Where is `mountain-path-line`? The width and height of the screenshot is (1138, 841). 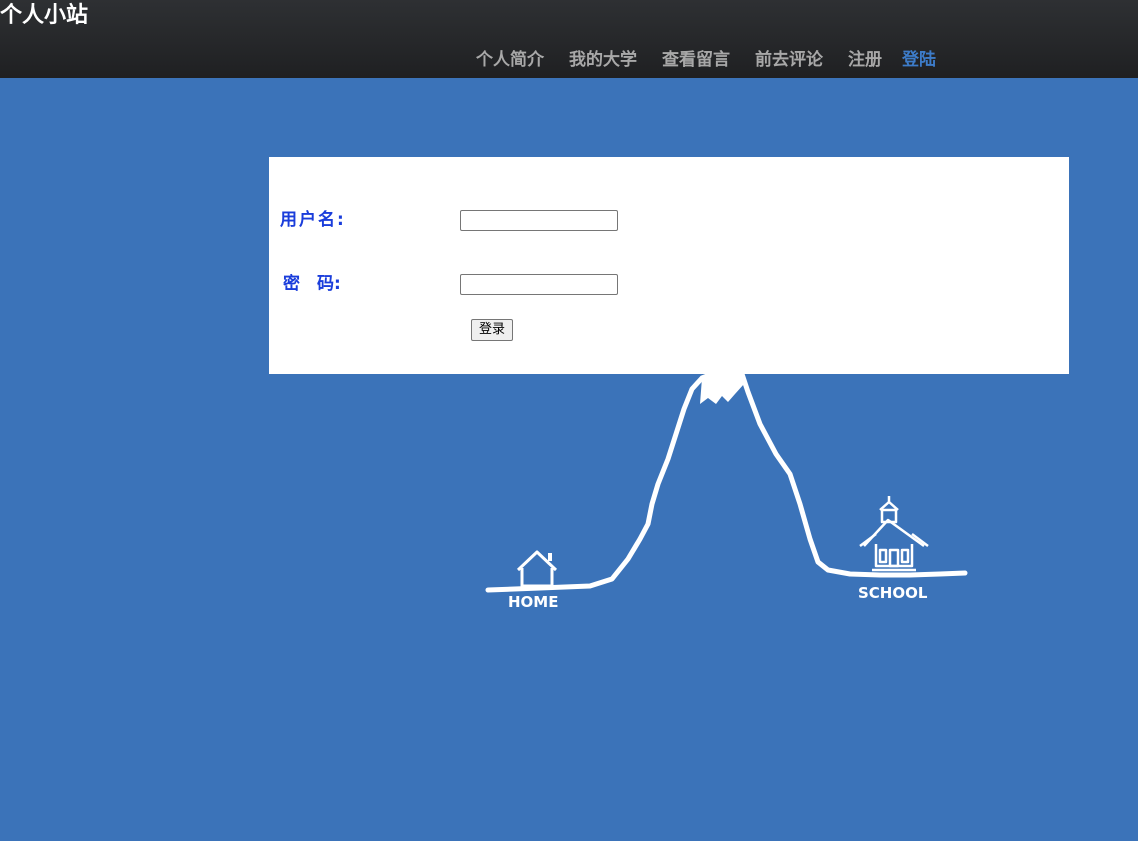
mountain-path-line is located at coordinates (600, 483).